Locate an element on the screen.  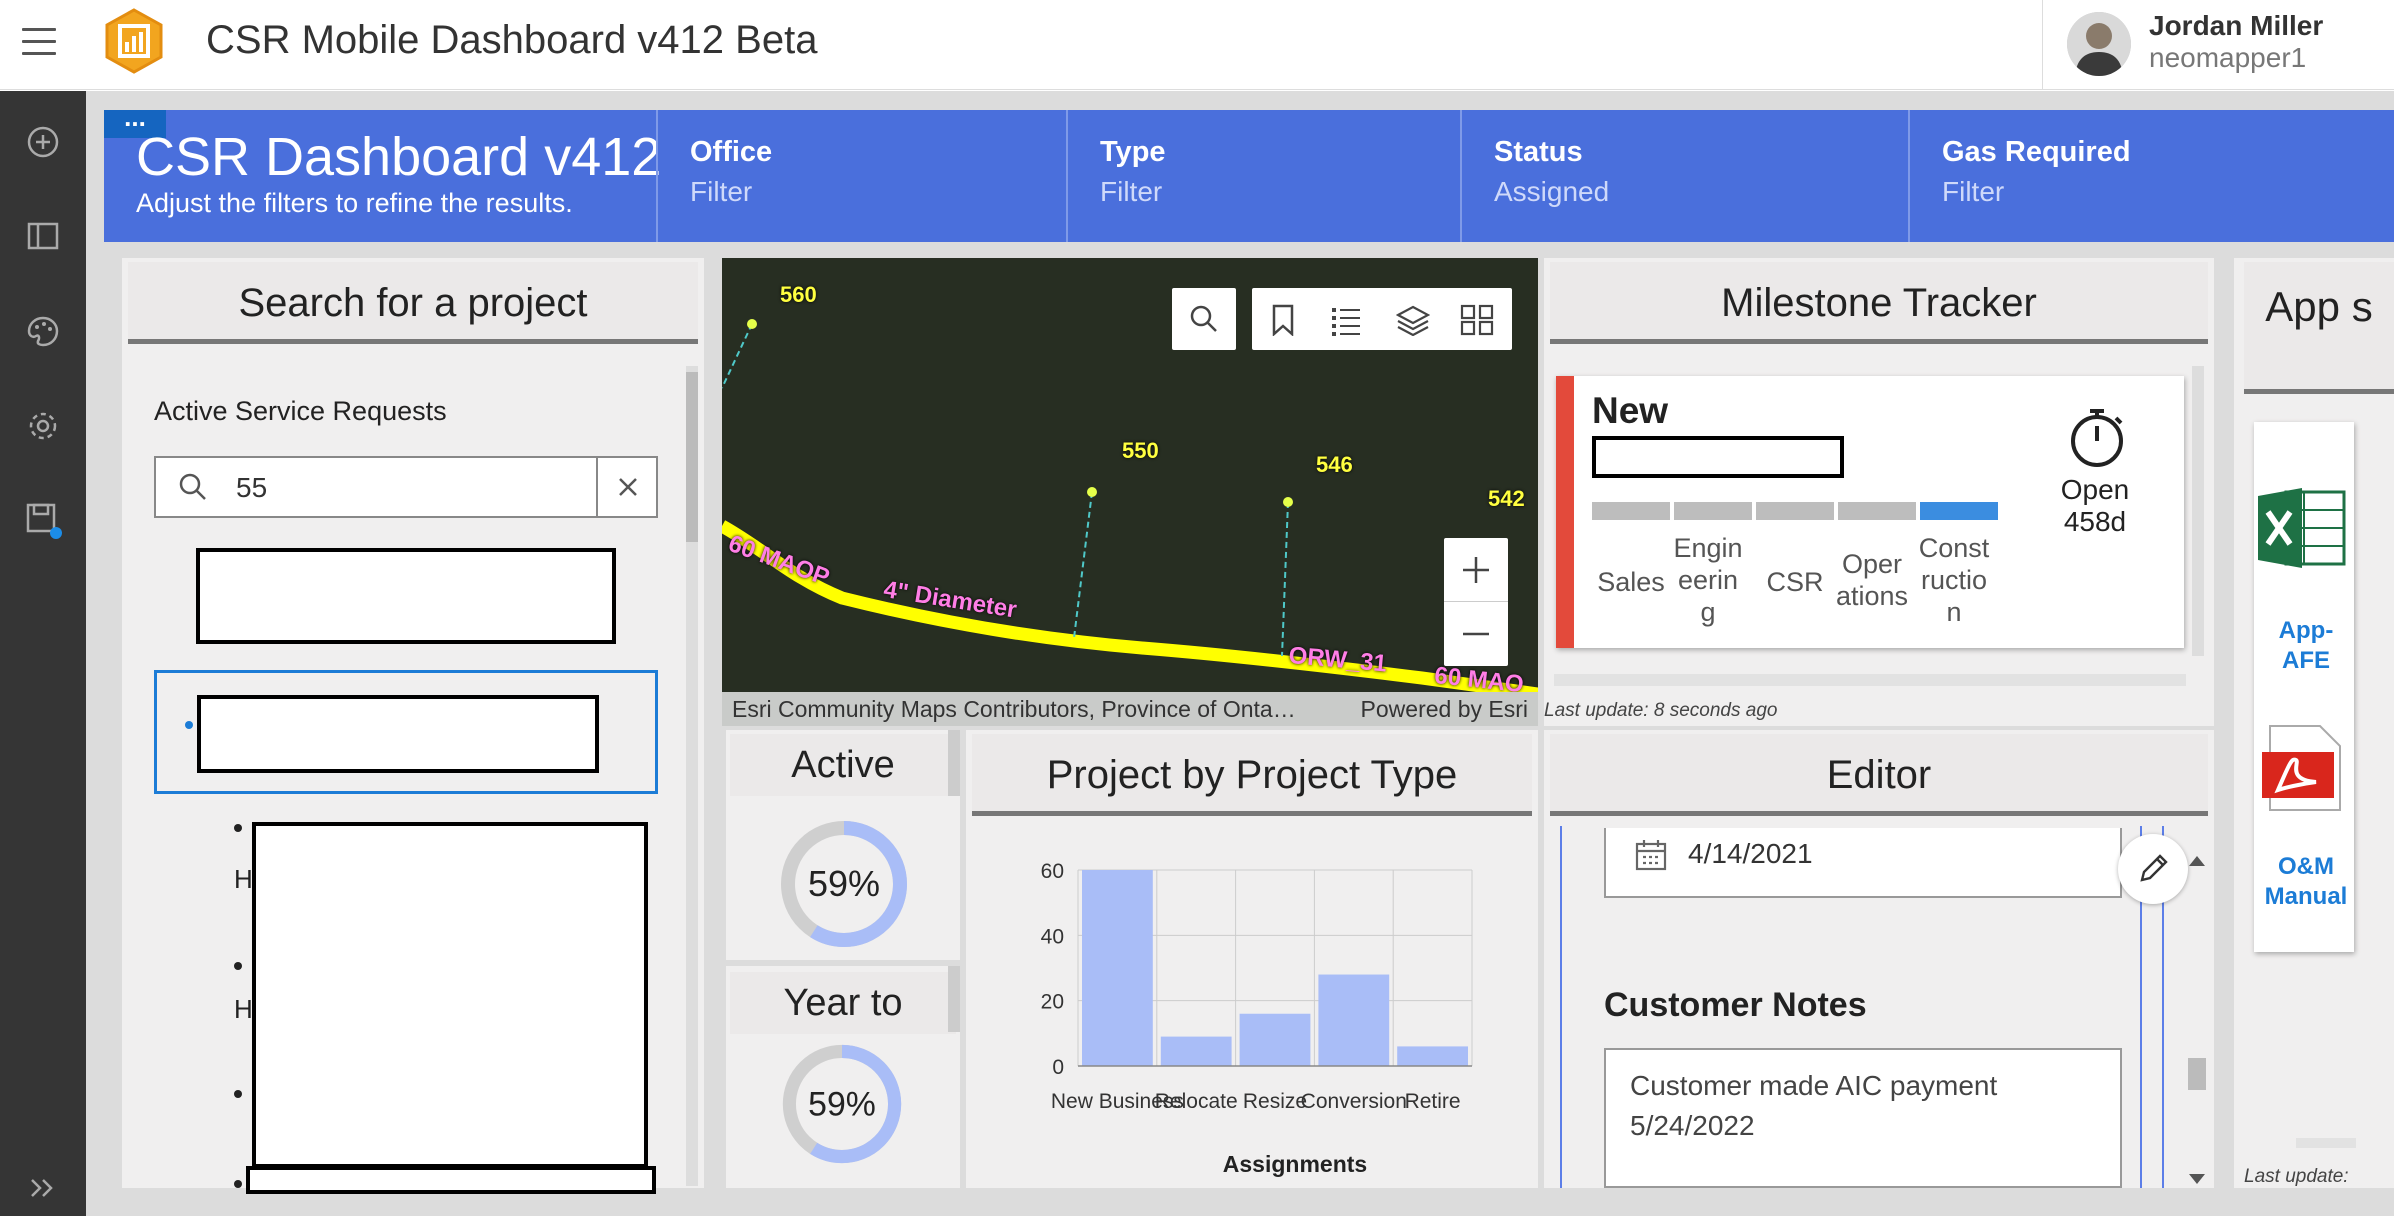
apps-list: App-AFE O&M Manual is located at coordinates (2304, 687).